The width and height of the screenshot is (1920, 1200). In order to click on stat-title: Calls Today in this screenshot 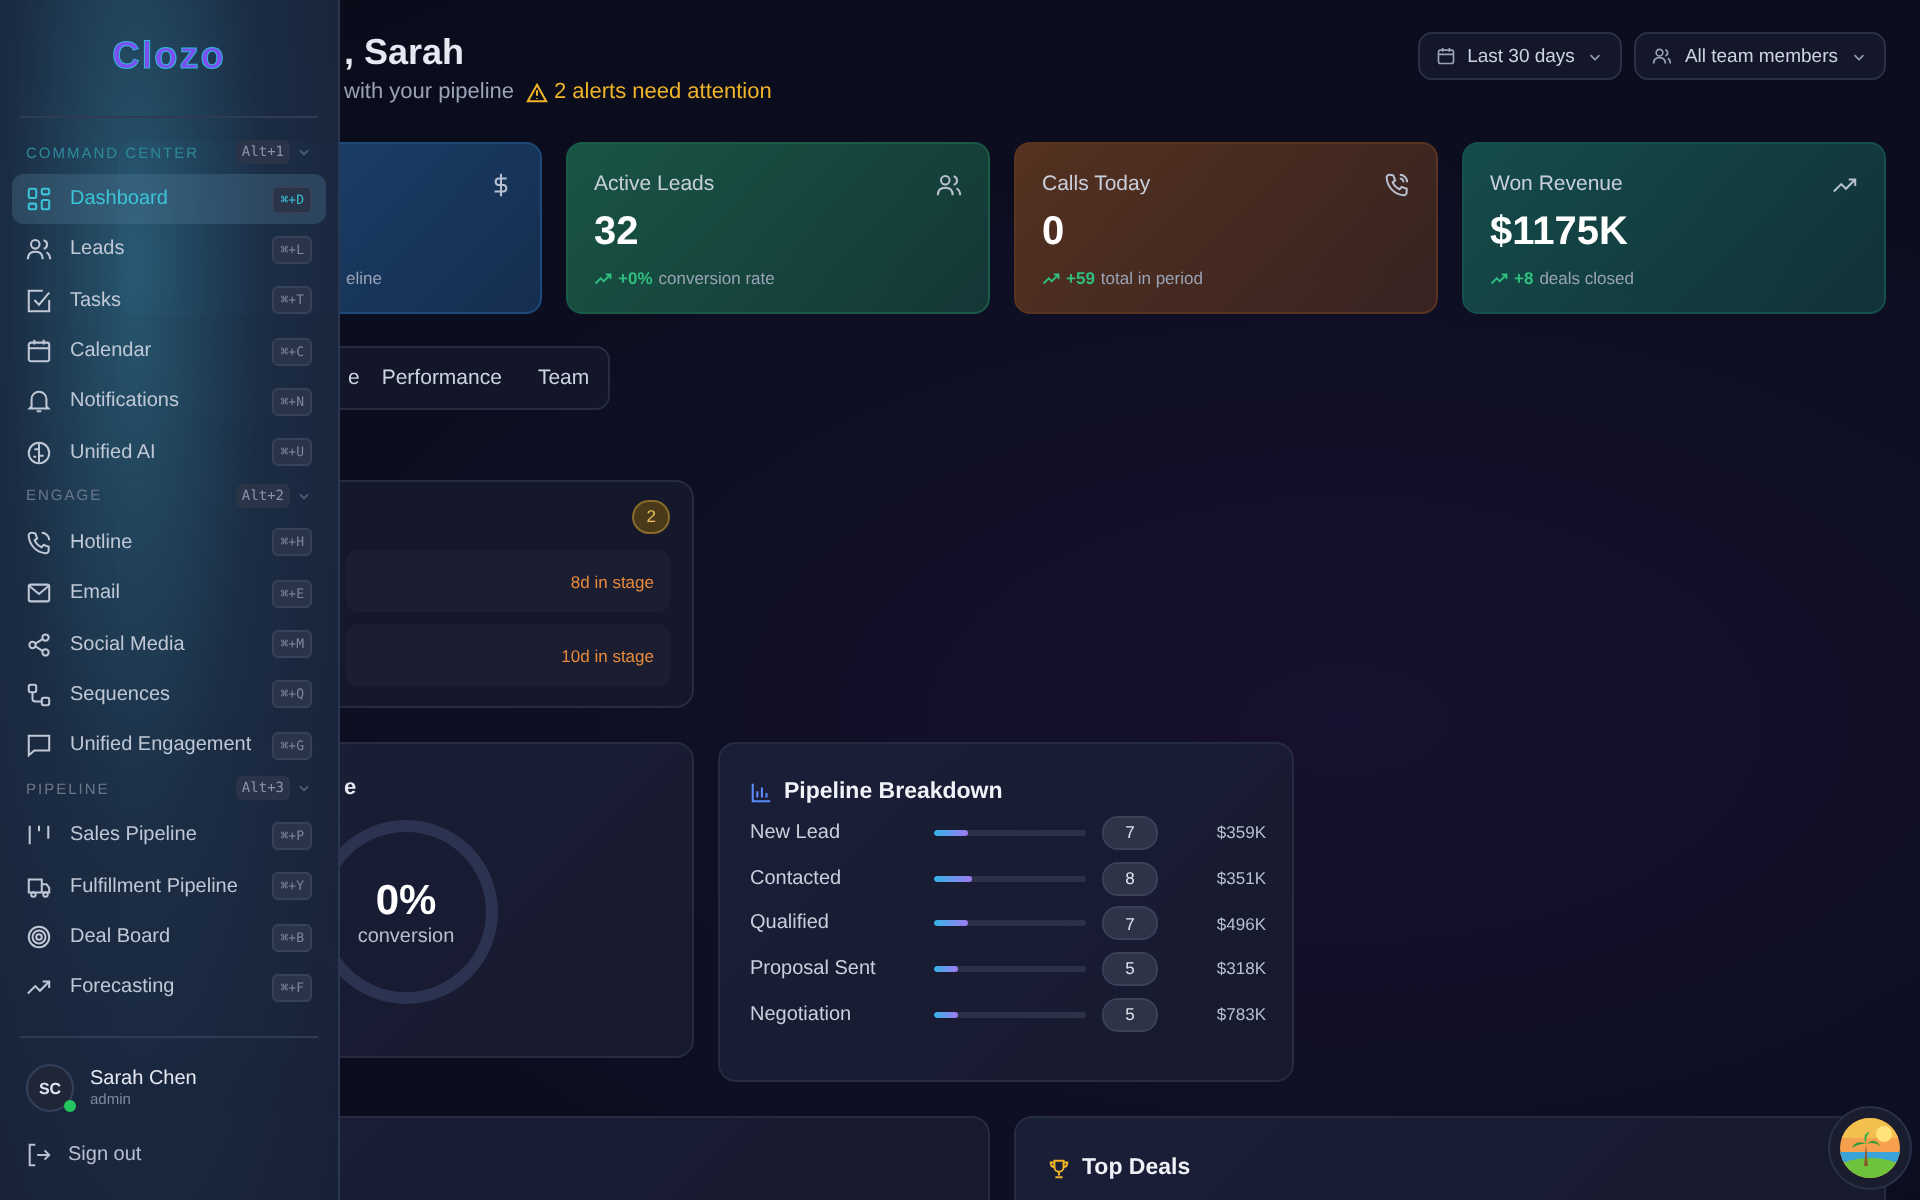, I will do `click(1096, 184)`.